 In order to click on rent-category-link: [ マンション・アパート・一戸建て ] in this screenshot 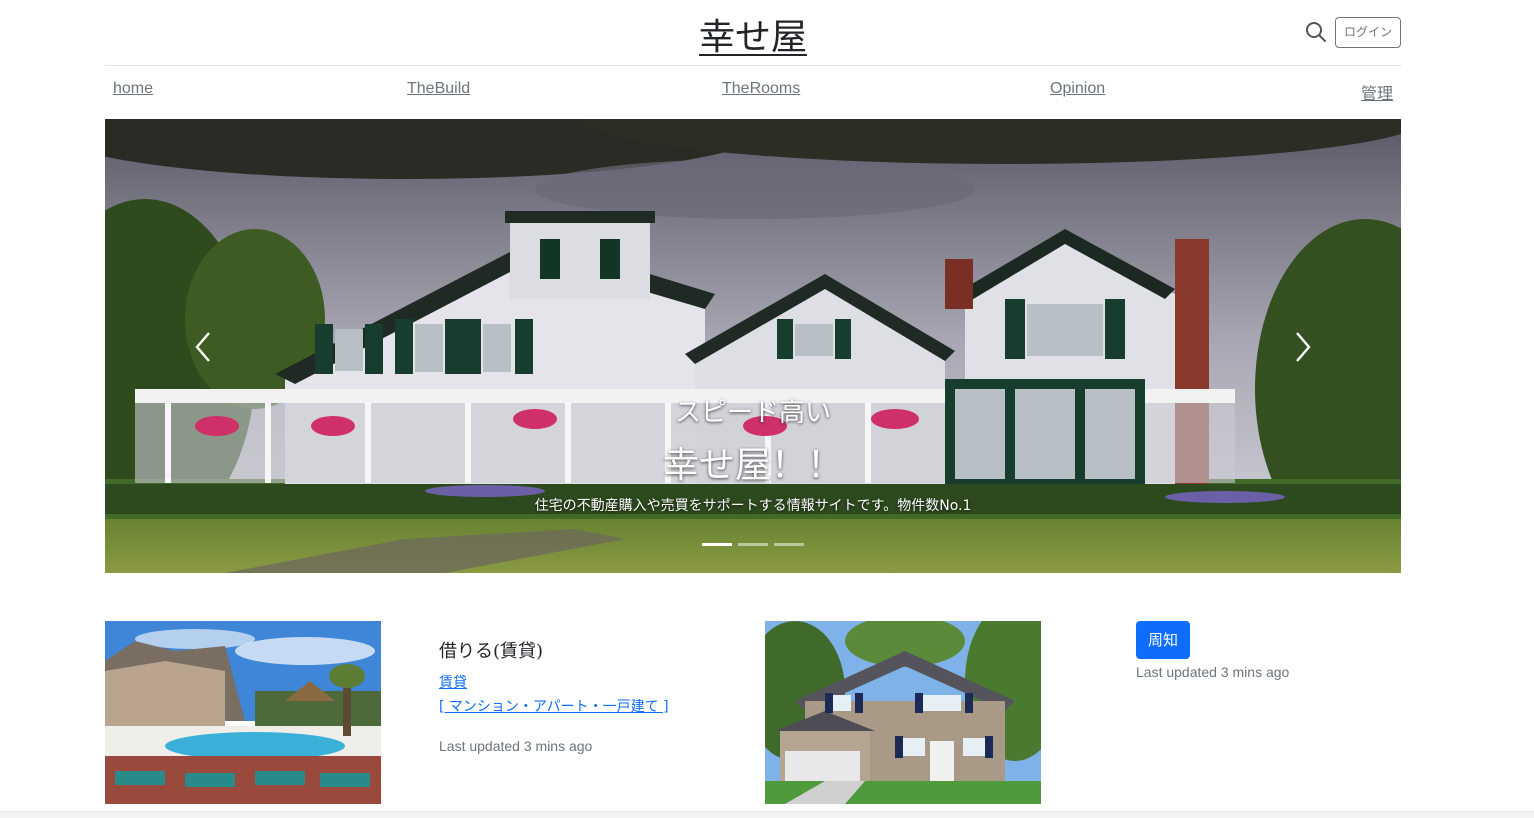, I will do `click(554, 706)`.